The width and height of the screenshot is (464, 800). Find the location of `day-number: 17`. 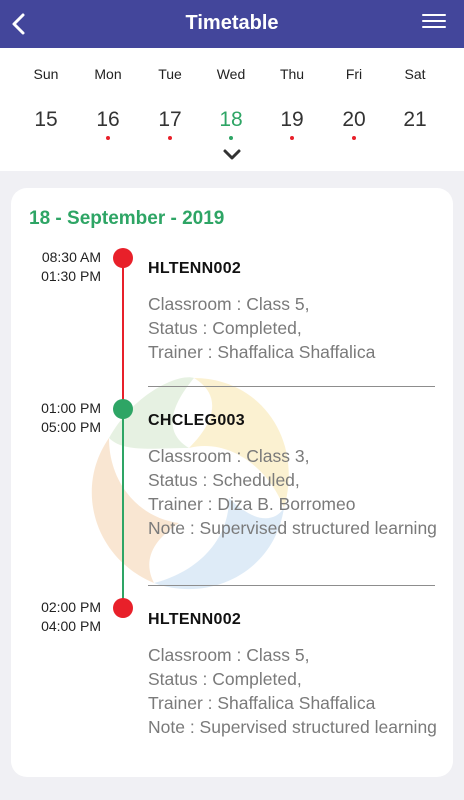

day-number: 17 is located at coordinates (170, 119).